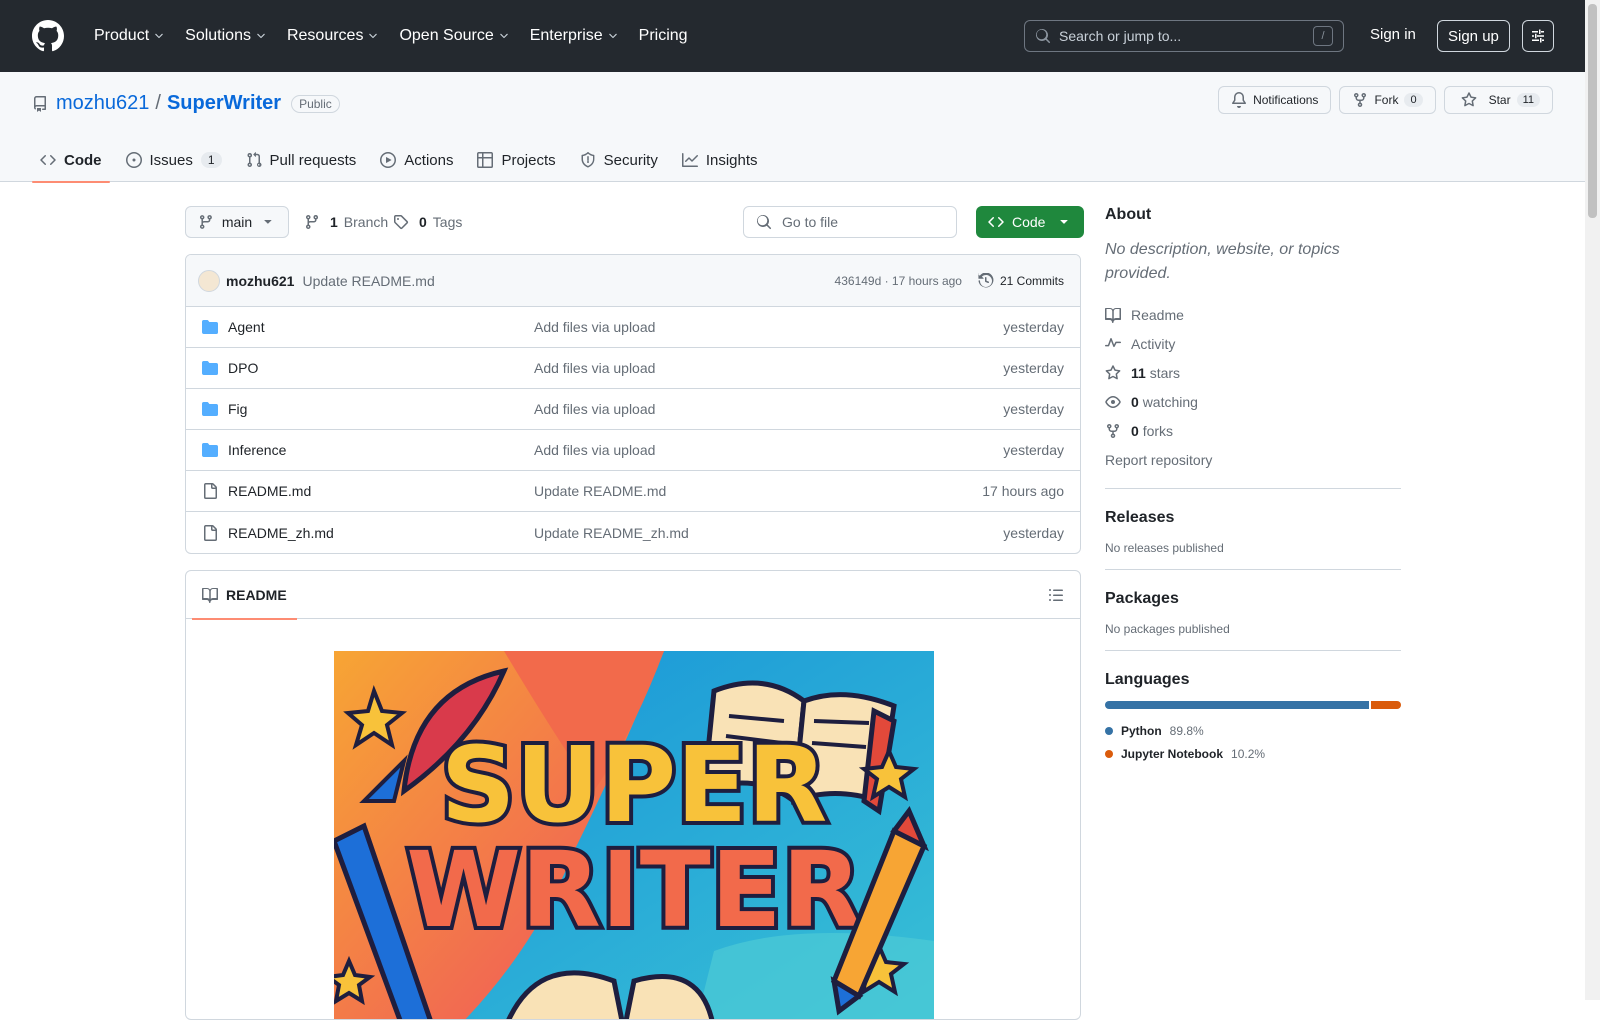  What do you see at coordinates (768, 533) in the screenshot?
I see `file-commit-message: Update README_zh.md` at bounding box center [768, 533].